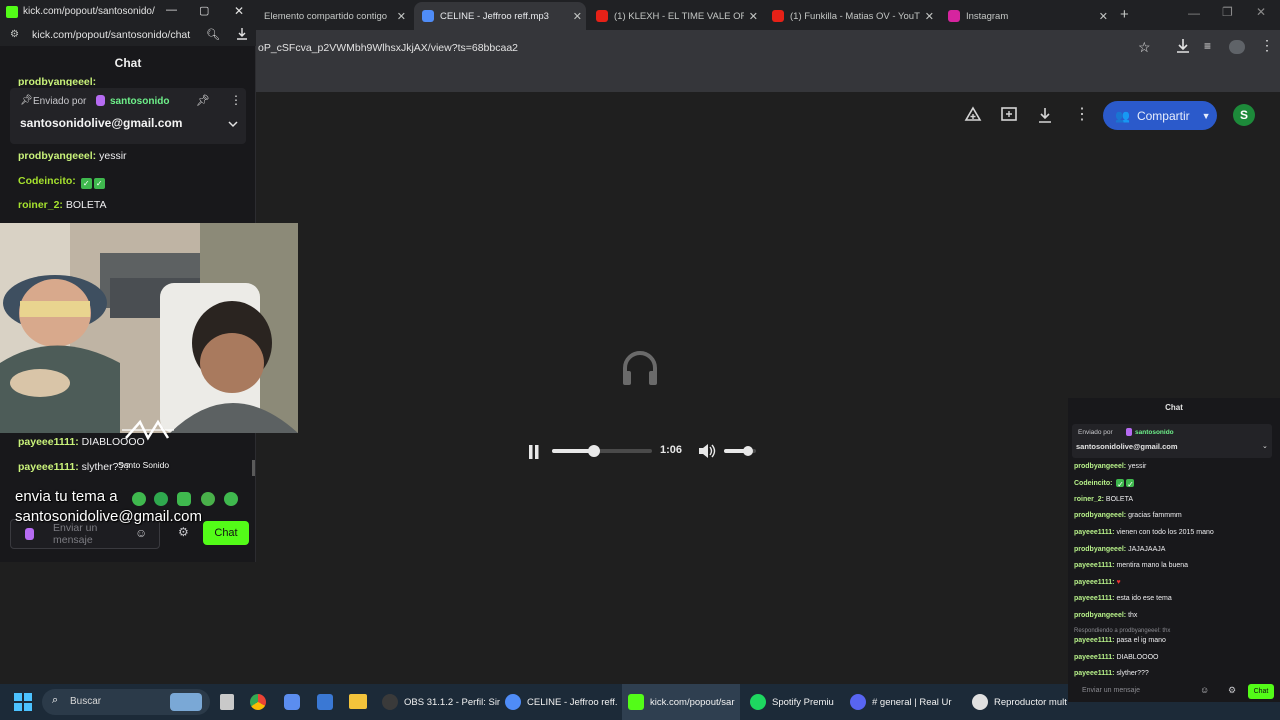 The image size is (1280, 720). What do you see at coordinates (534, 452) in the screenshot?
I see `pause-button` at bounding box center [534, 452].